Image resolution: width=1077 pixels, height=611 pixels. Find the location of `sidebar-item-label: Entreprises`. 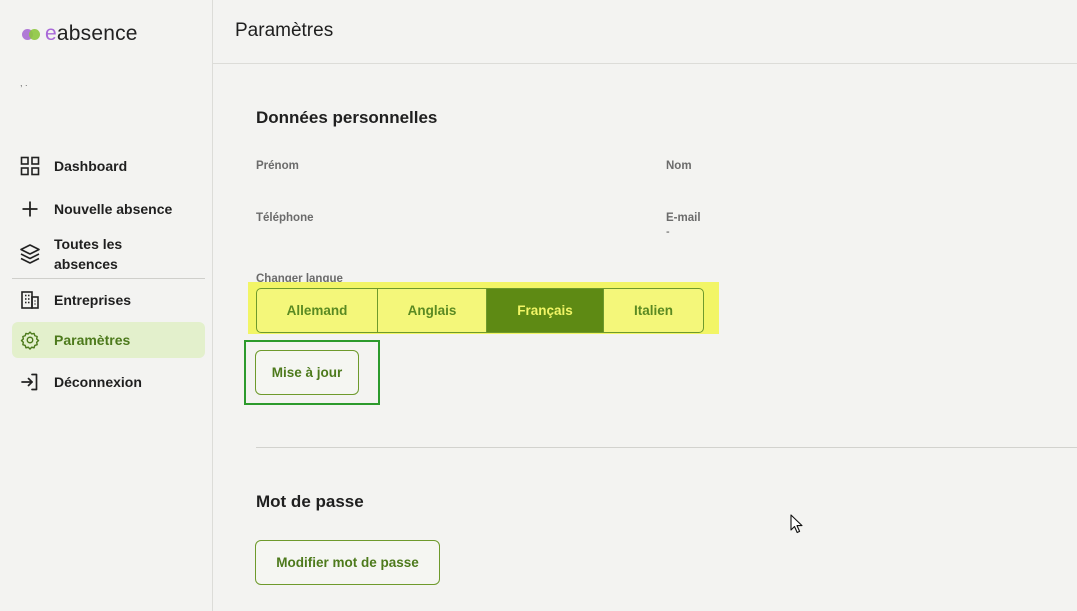

sidebar-item-label: Entreprises is located at coordinates (93, 300).